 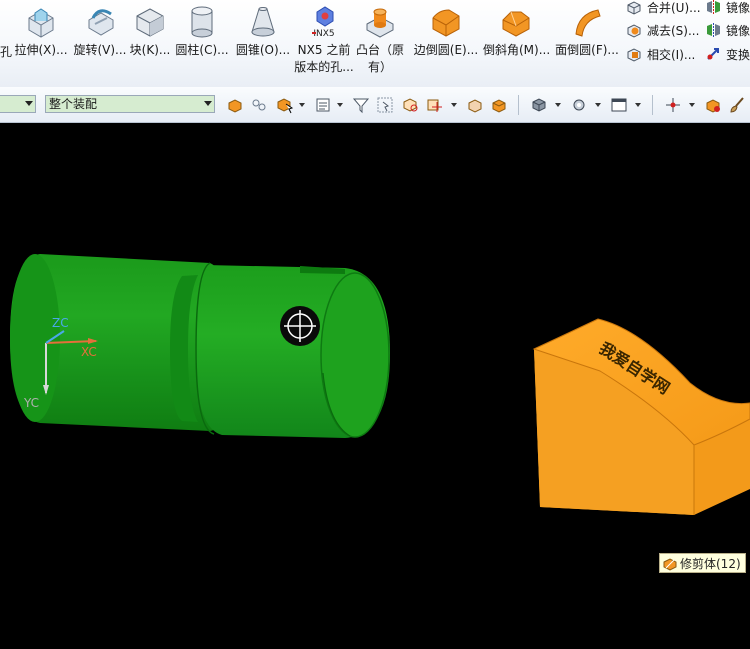 What do you see at coordinates (738, 55) in the screenshot?
I see `transform-label: 变换` at bounding box center [738, 55].